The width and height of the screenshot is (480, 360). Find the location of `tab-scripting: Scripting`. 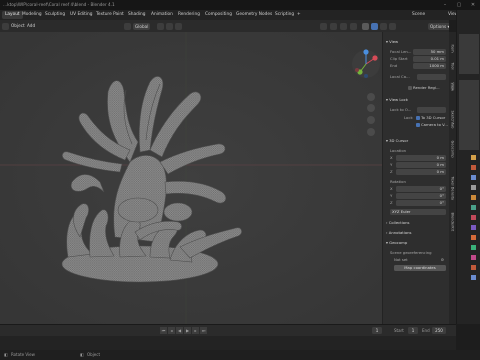

tab-scripting: Scripting is located at coordinates (284, 15).